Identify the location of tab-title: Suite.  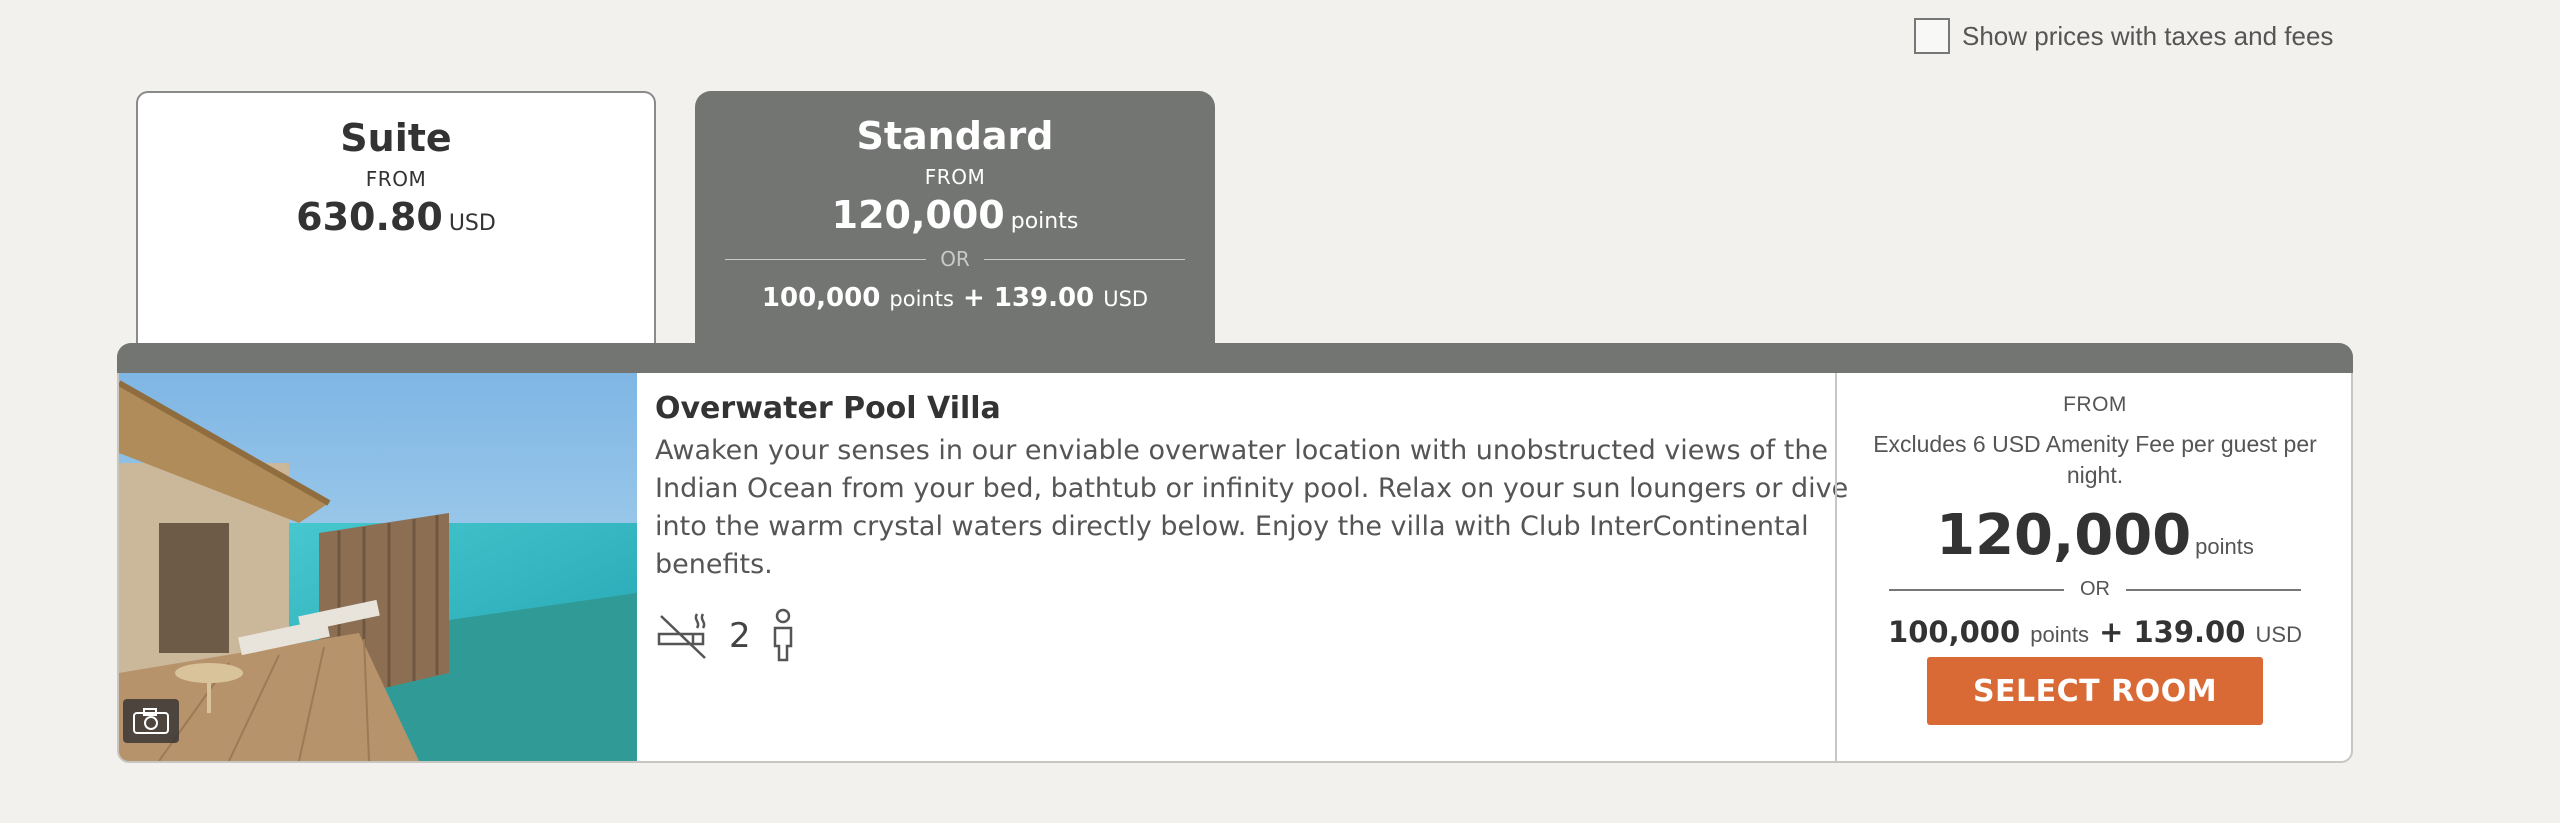
(396, 138).